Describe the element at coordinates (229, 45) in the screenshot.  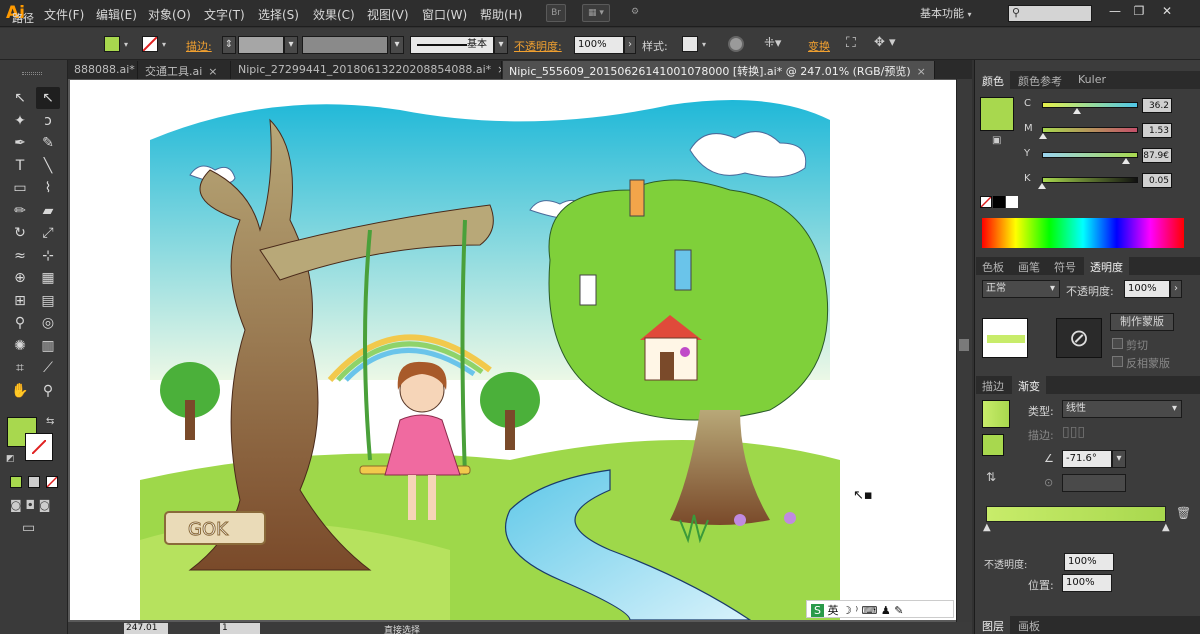
I see `stroke-weight-stepper: ⇕` at that location.